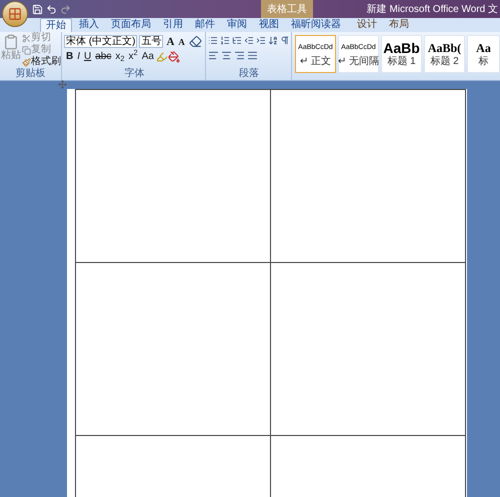 Image resolution: width=500 pixels, height=497 pixels. I want to click on style-swatch: AaBb 标题 1, so click(401, 54).